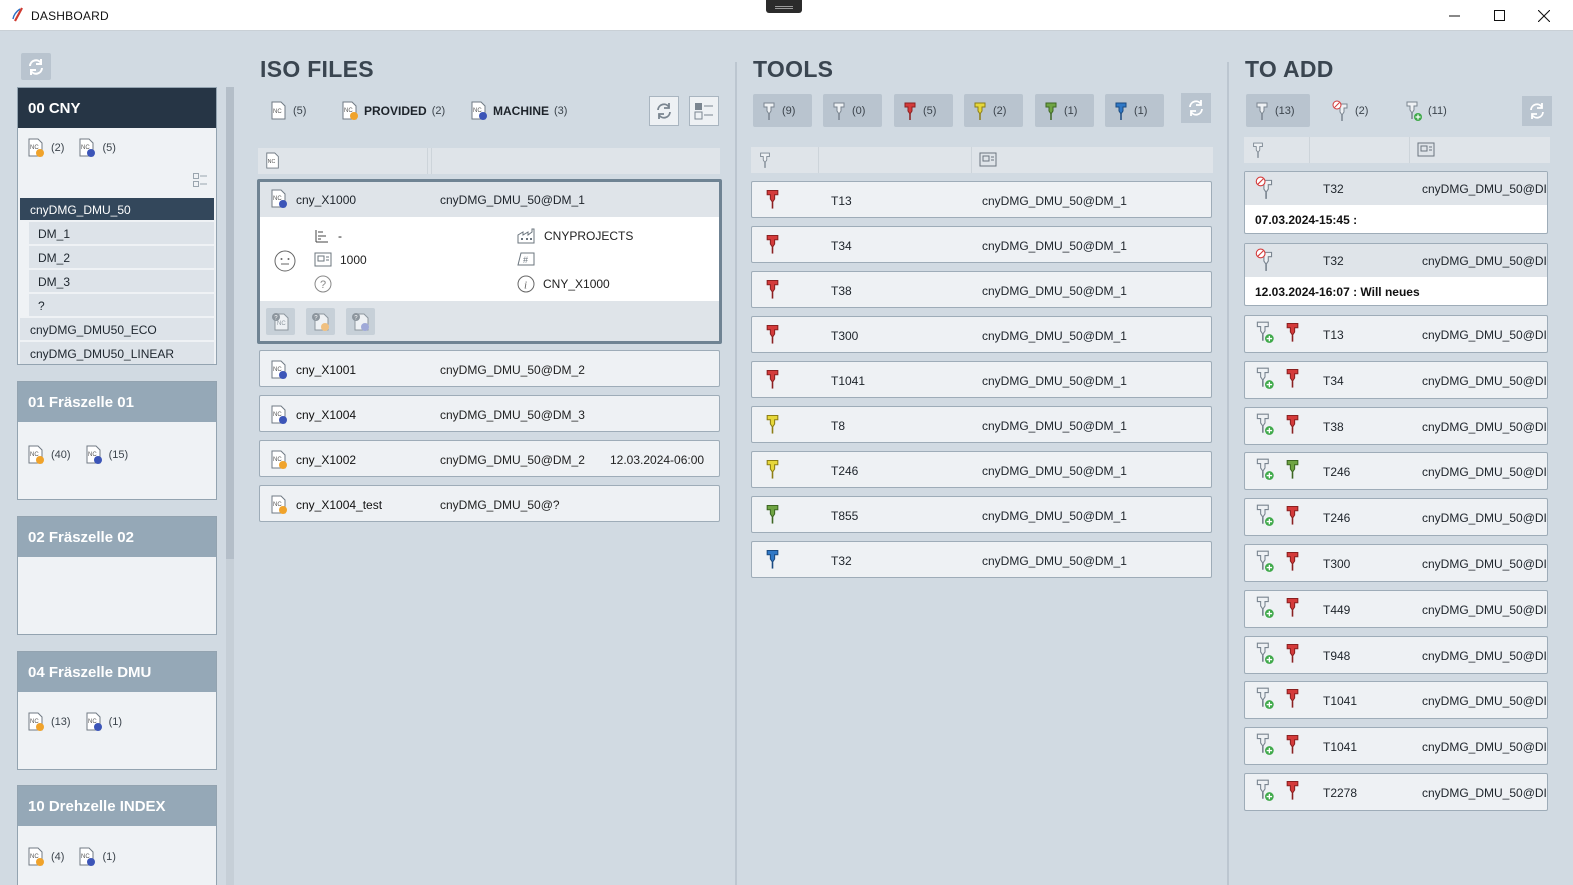 This screenshot has width=1573, height=885. What do you see at coordinates (1196, 108) in the screenshot?
I see `tools-refresh-button` at bounding box center [1196, 108].